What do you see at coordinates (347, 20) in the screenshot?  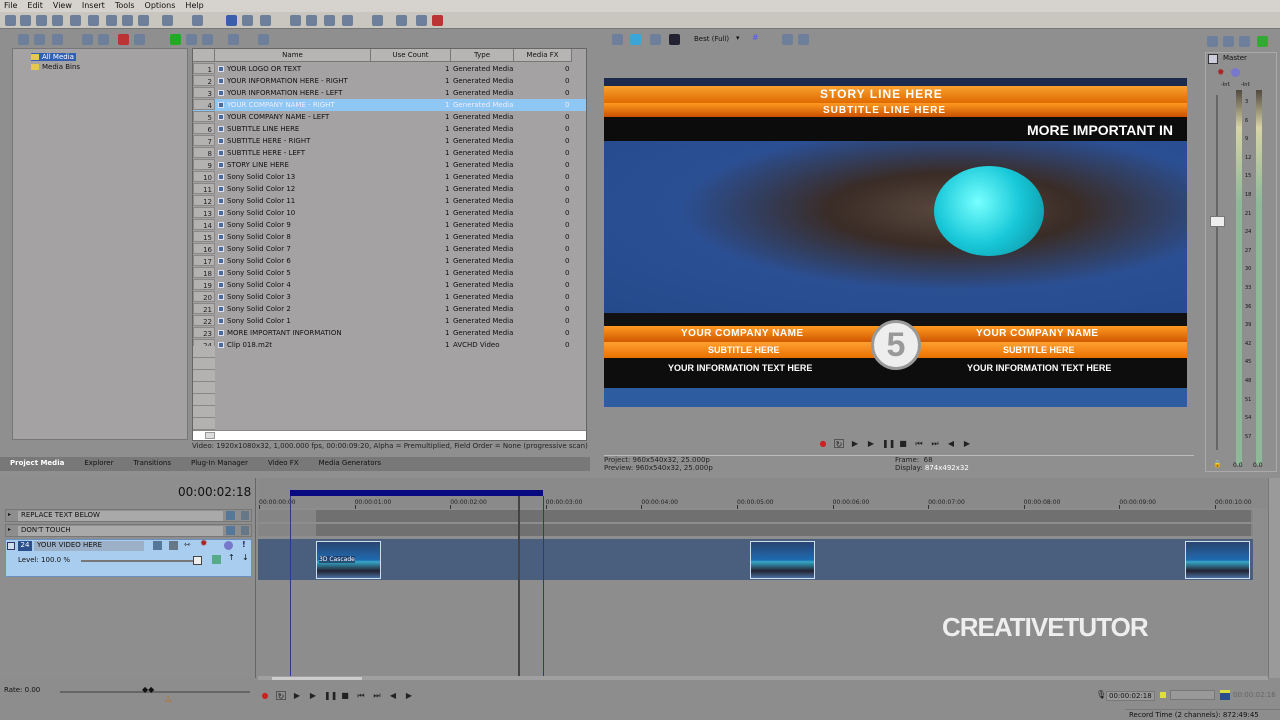 I see `ignore-grouping-icon` at bounding box center [347, 20].